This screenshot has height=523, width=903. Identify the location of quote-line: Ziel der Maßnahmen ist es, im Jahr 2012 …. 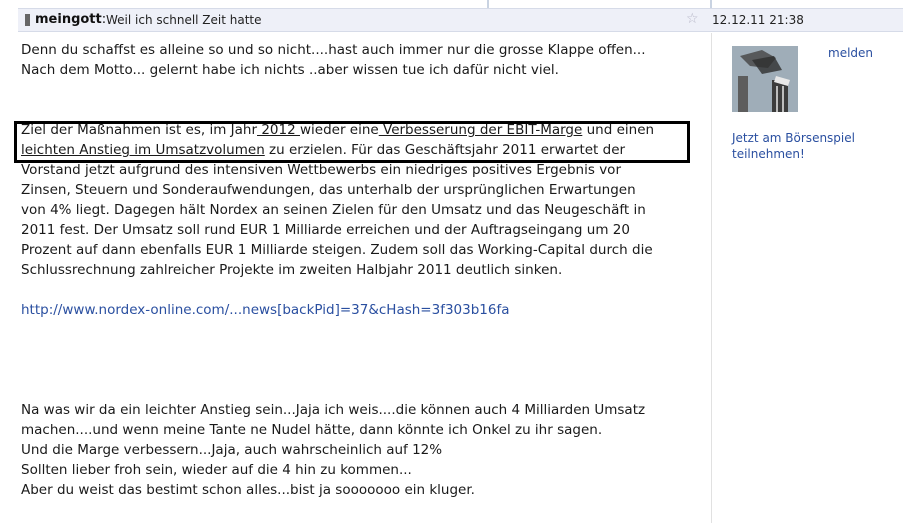
(361, 130).